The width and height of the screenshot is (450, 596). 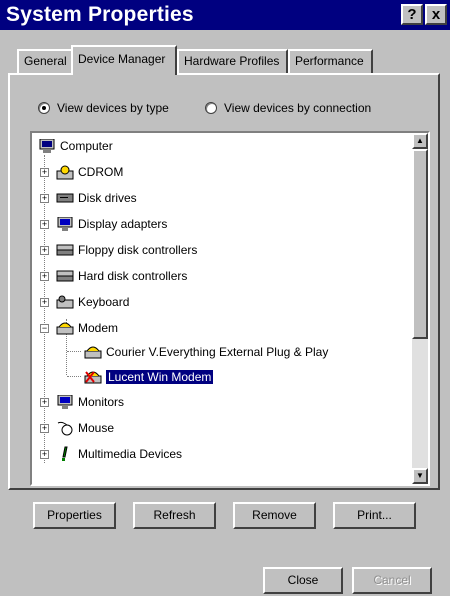 I want to click on properties-button: Properties, so click(x=74, y=515).